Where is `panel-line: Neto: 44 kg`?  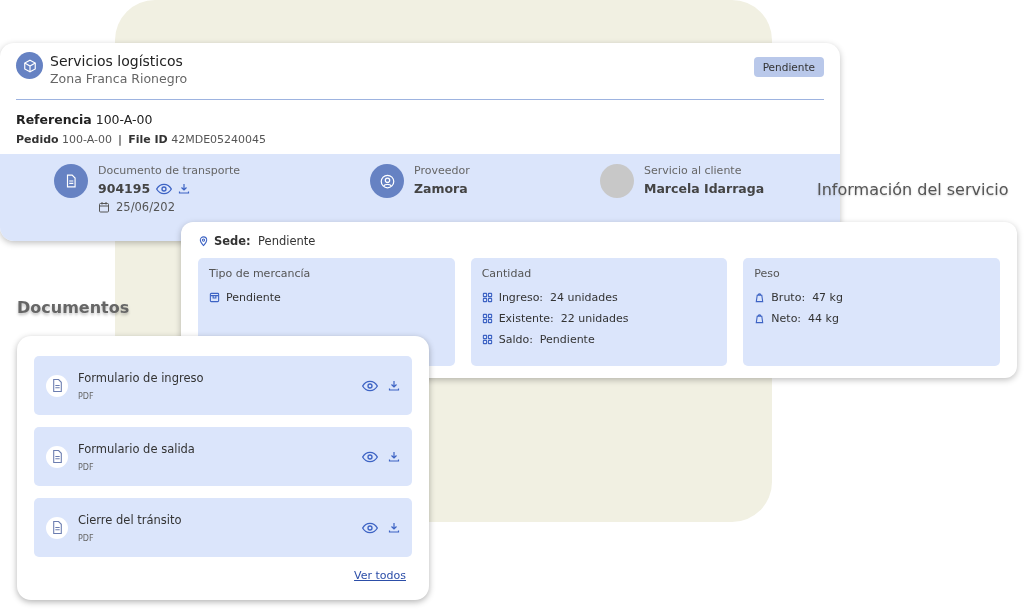
panel-line: Neto: 44 kg is located at coordinates (805, 318).